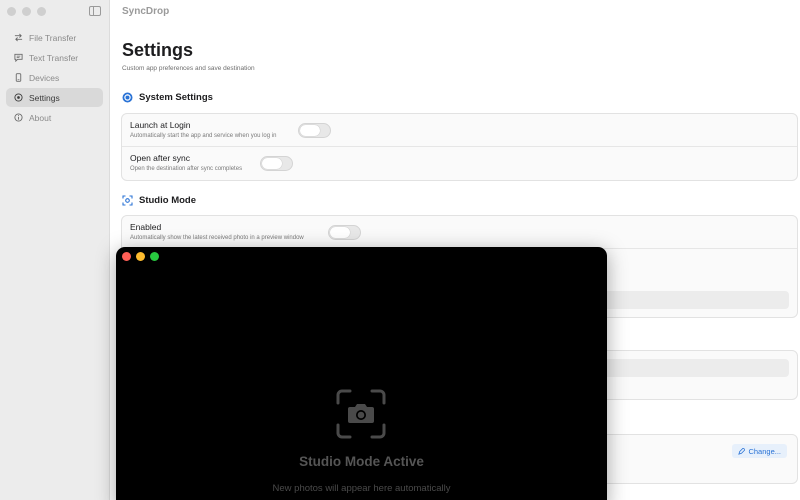 This screenshot has height=500, width=800. I want to click on window-controls, so click(26, 11).